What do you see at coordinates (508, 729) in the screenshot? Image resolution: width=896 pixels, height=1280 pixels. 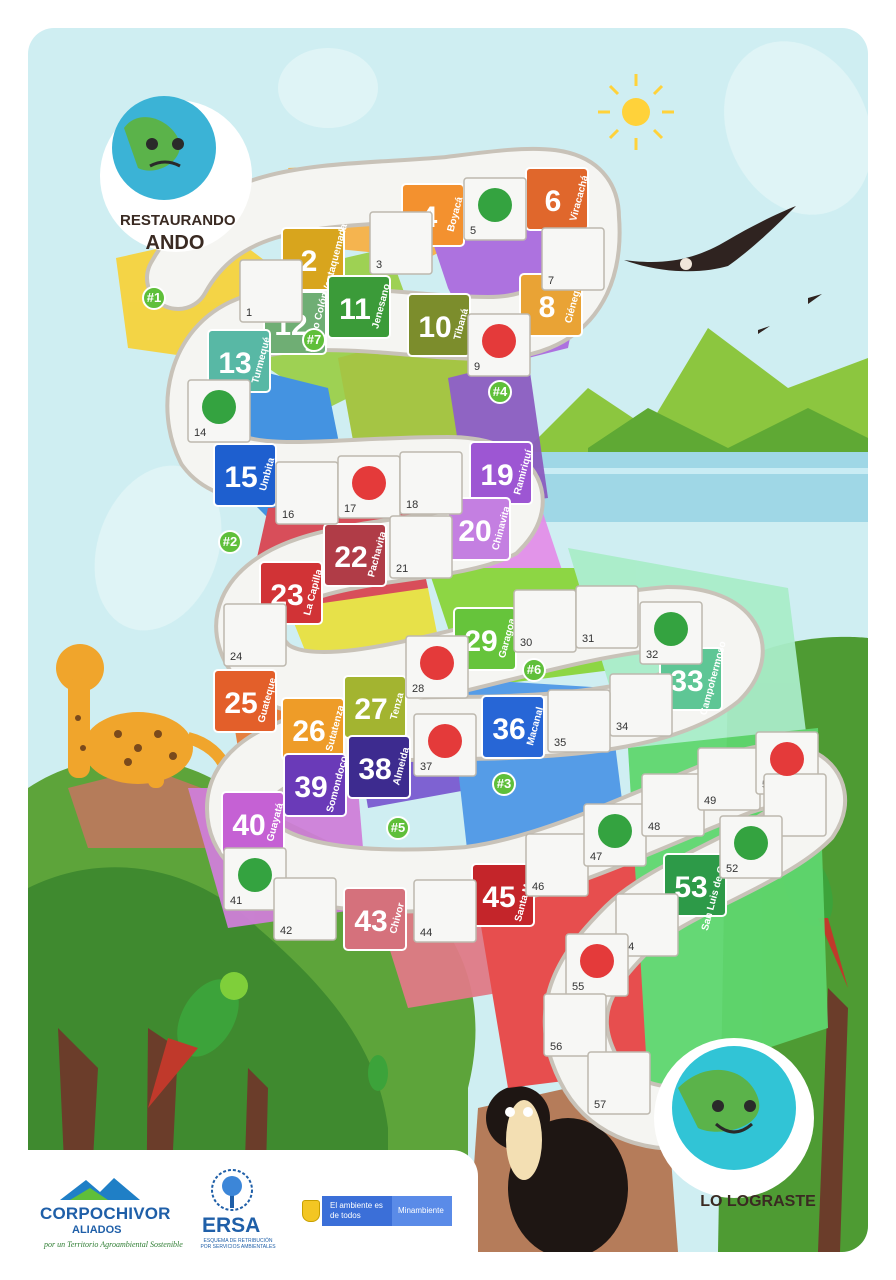 I see `board-square-number: 36` at bounding box center [508, 729].